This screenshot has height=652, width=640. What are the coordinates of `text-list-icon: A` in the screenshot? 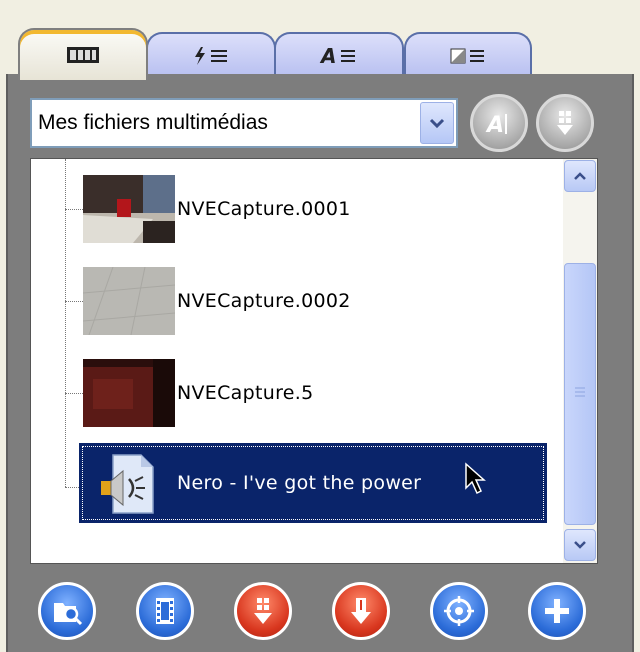 It's located at (337, 56).